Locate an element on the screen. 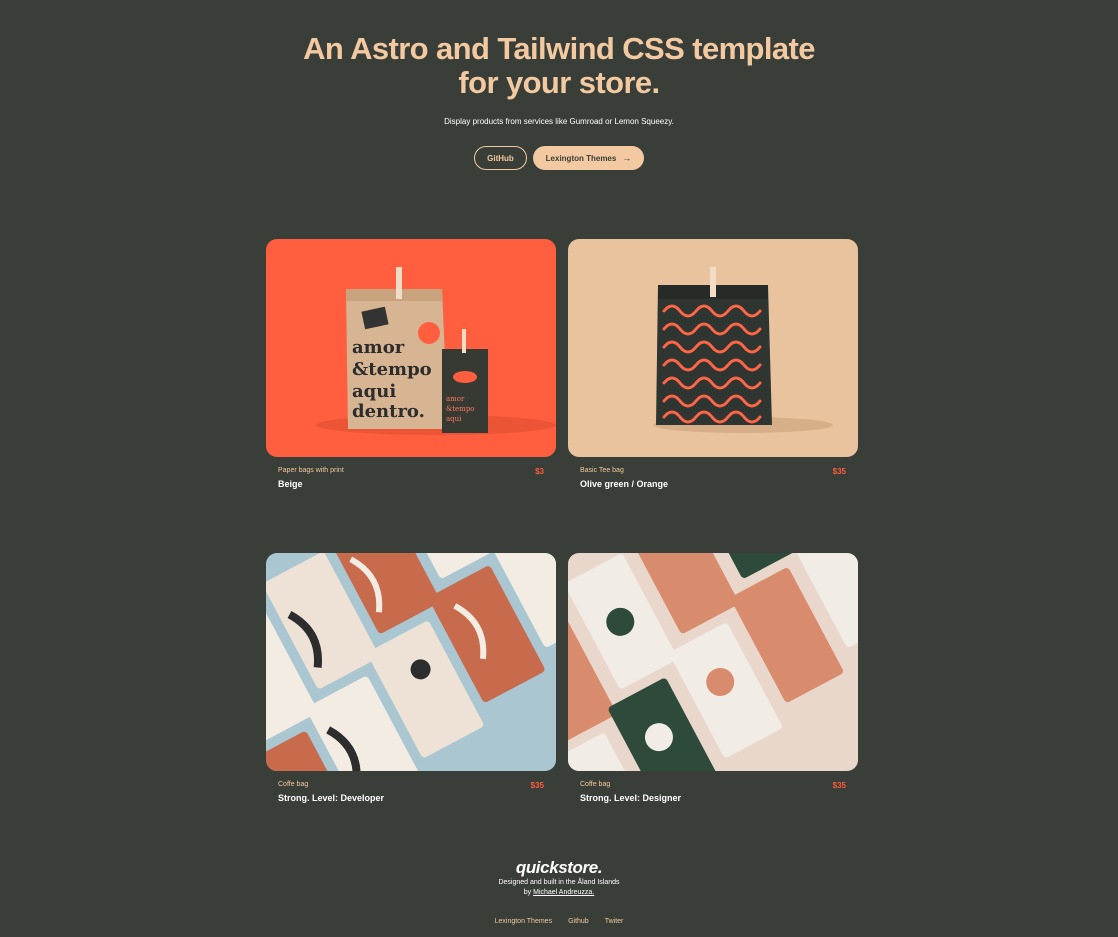  product-name: Olive green / Orange is located at coordinates (713, 484).